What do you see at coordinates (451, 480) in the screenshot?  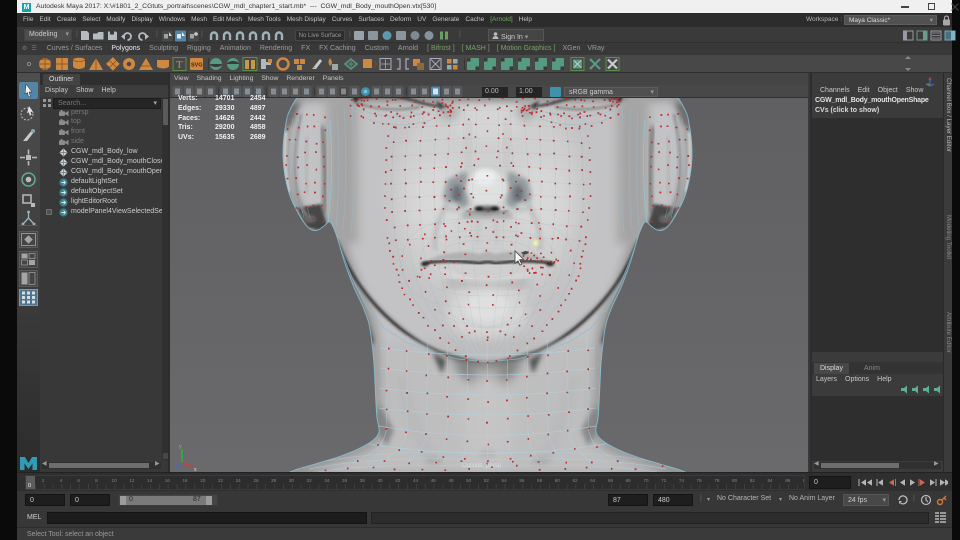 I see `svg-text: 48` at bounding box center [451, 480].